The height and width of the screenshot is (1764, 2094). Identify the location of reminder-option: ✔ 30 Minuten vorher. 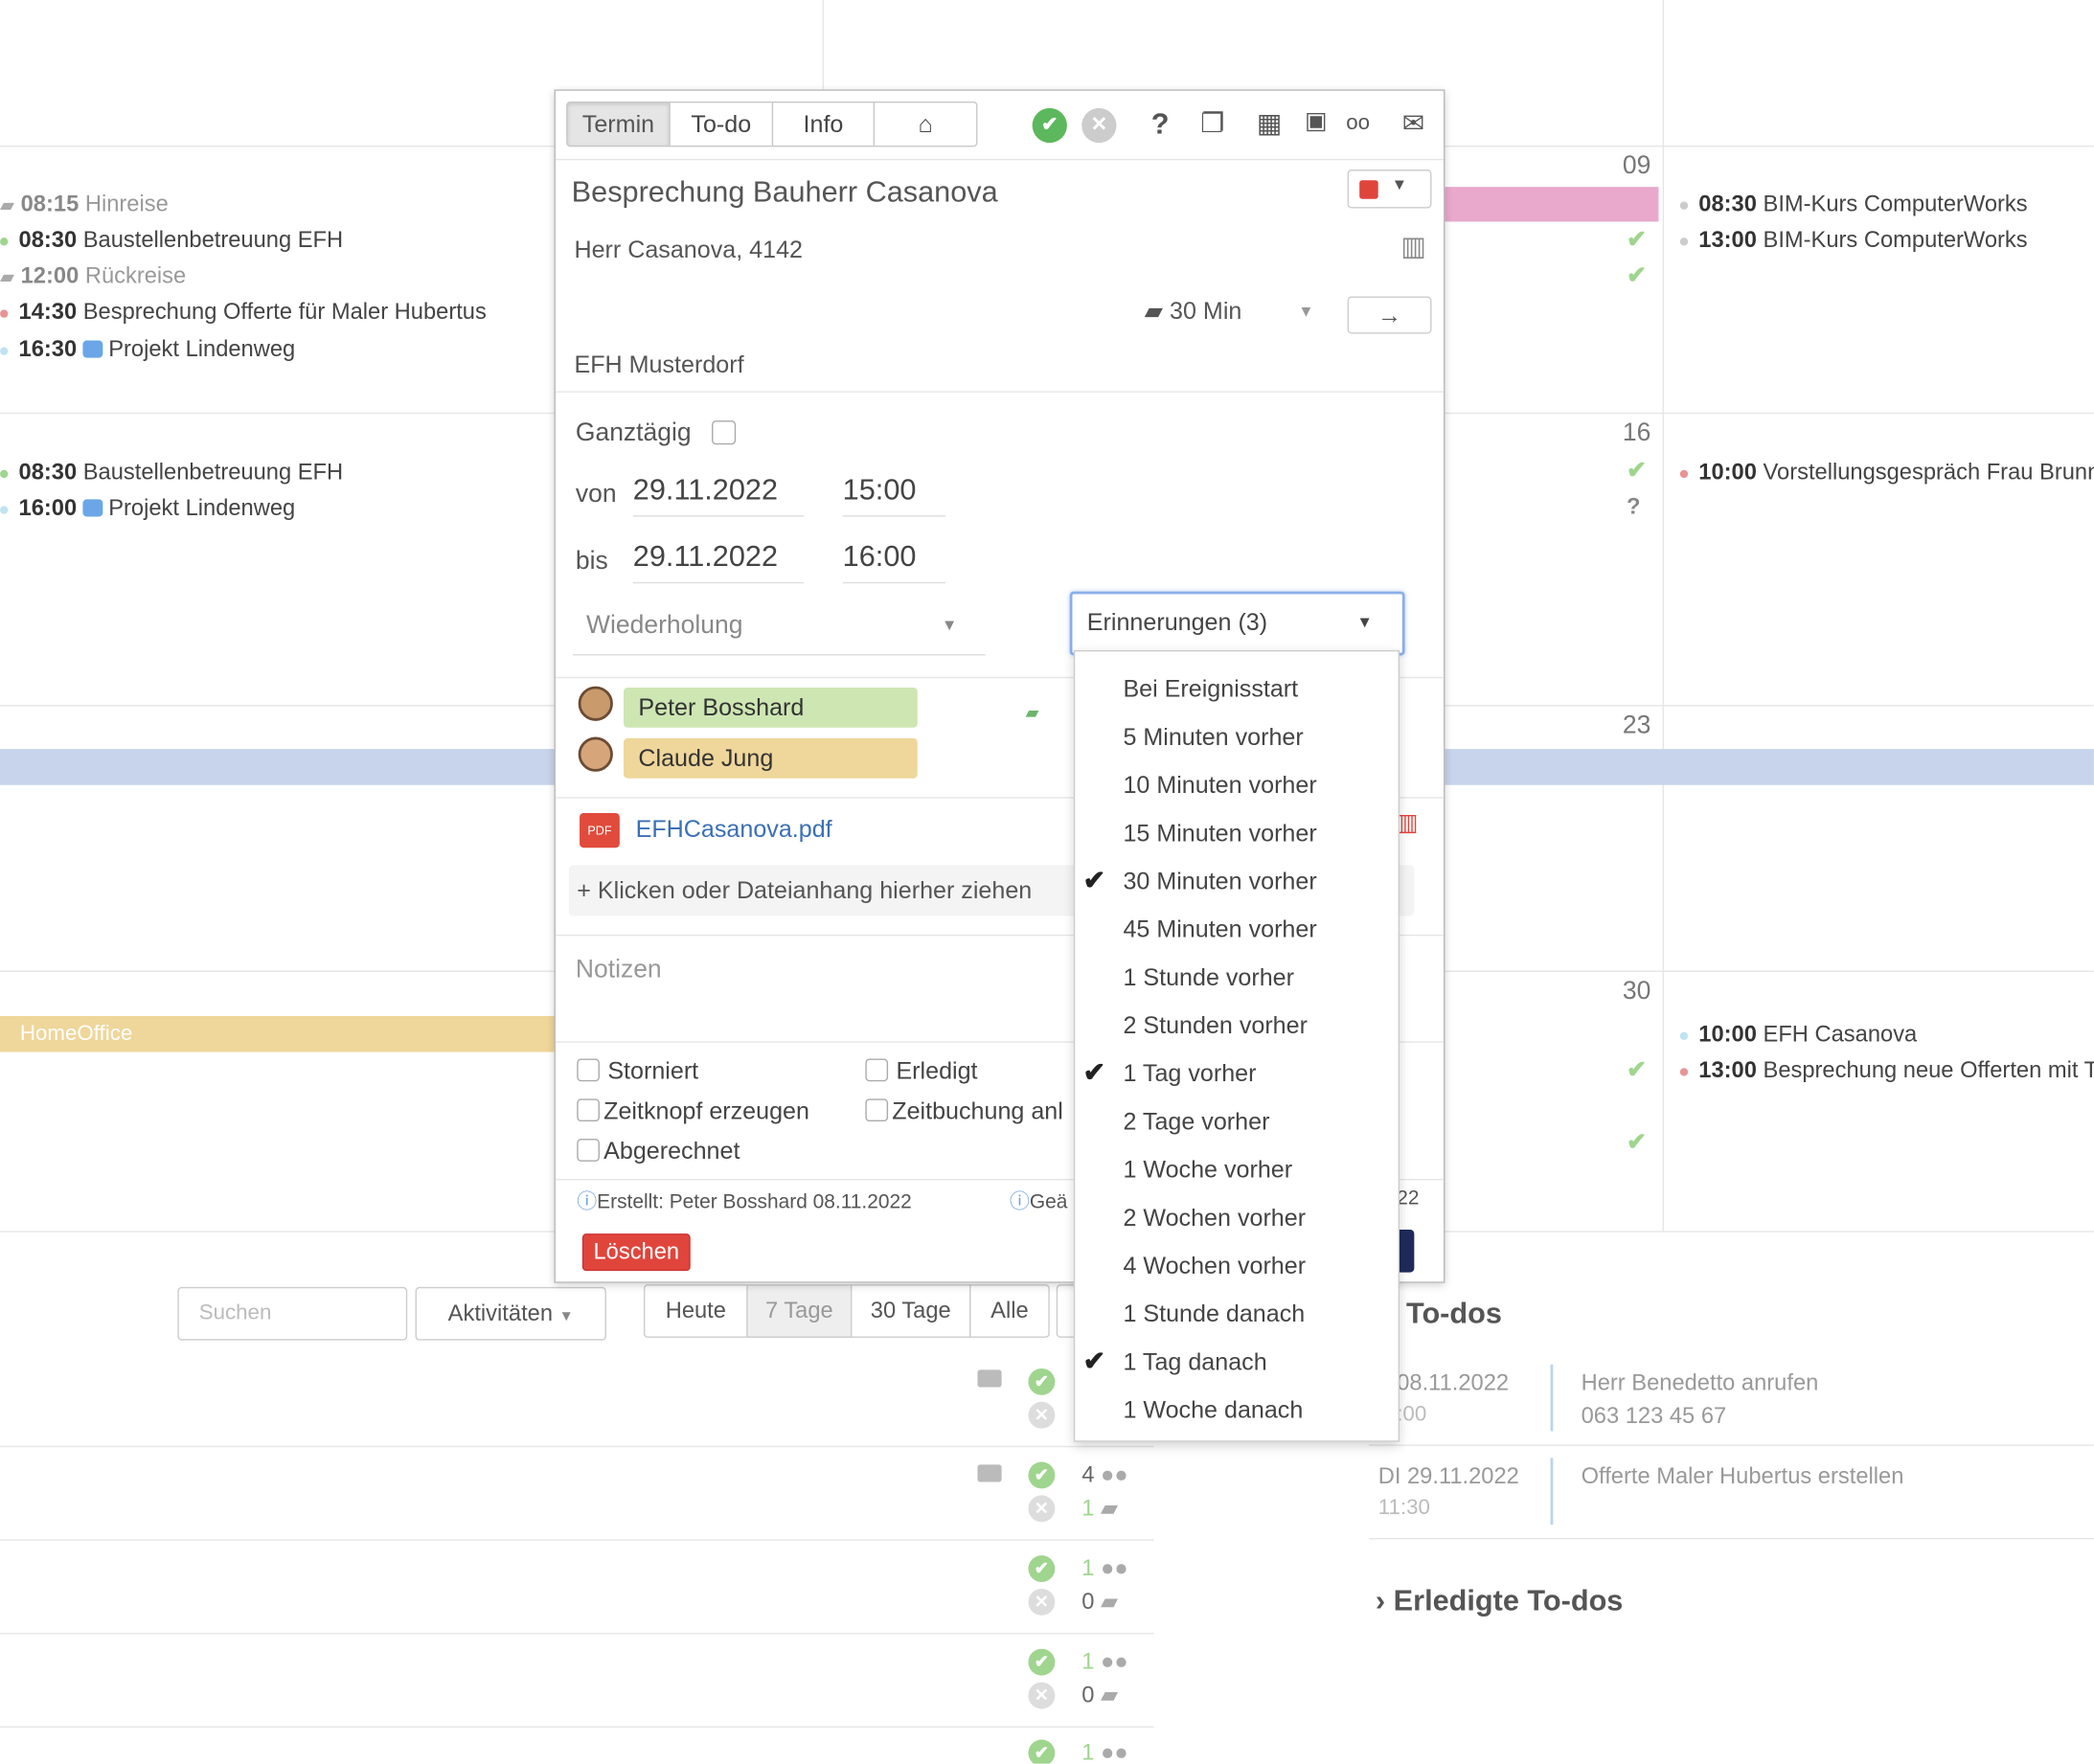
(1237, 881).